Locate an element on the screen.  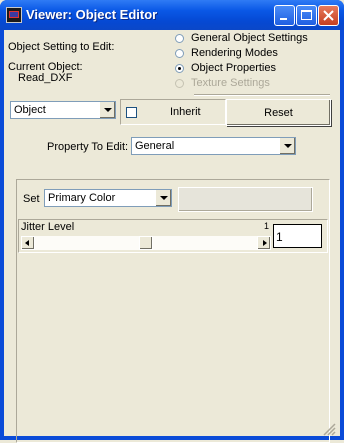
radio-label: Rendering Modes is located at coordinates (234, 53).